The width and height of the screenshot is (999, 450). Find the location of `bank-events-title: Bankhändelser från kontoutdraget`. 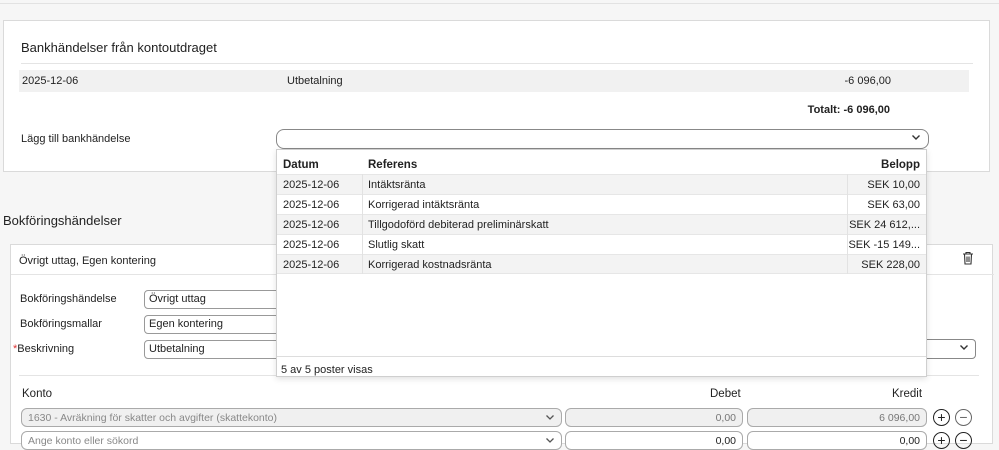

bank-events-title: Bankhändelser från kontoutdraget is located at coordinates (119, 47).